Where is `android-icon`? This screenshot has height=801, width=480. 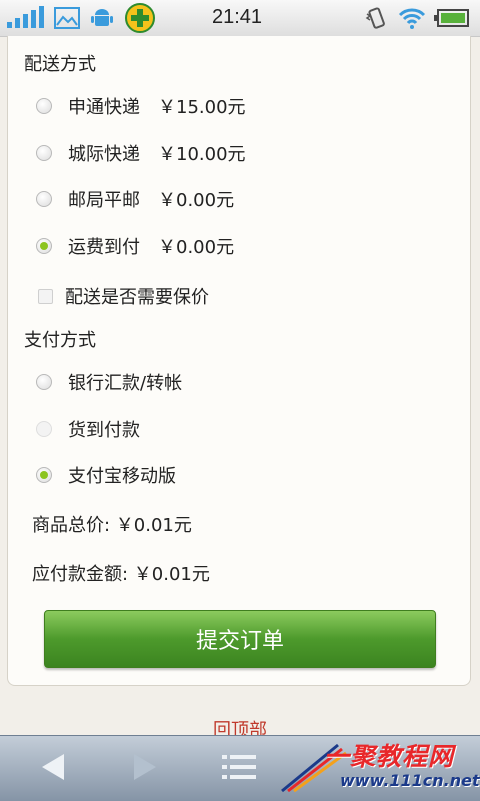 android-icon is located at coordinates (102, 17).